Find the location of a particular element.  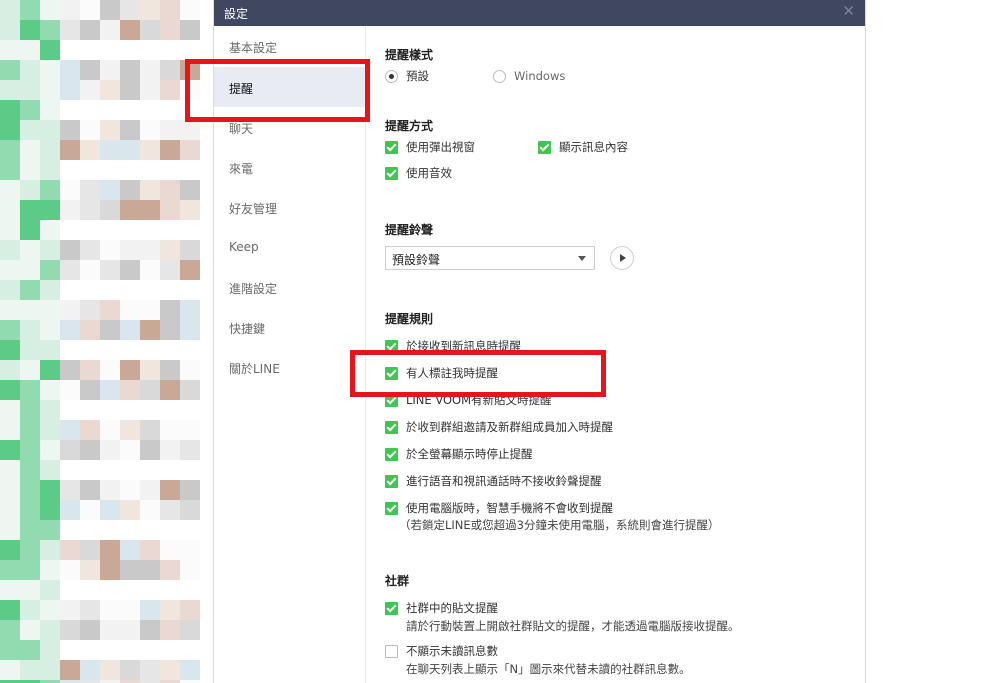

checkbox-show-content: 顯示訊息內容 is located at coordinates (583, 147).